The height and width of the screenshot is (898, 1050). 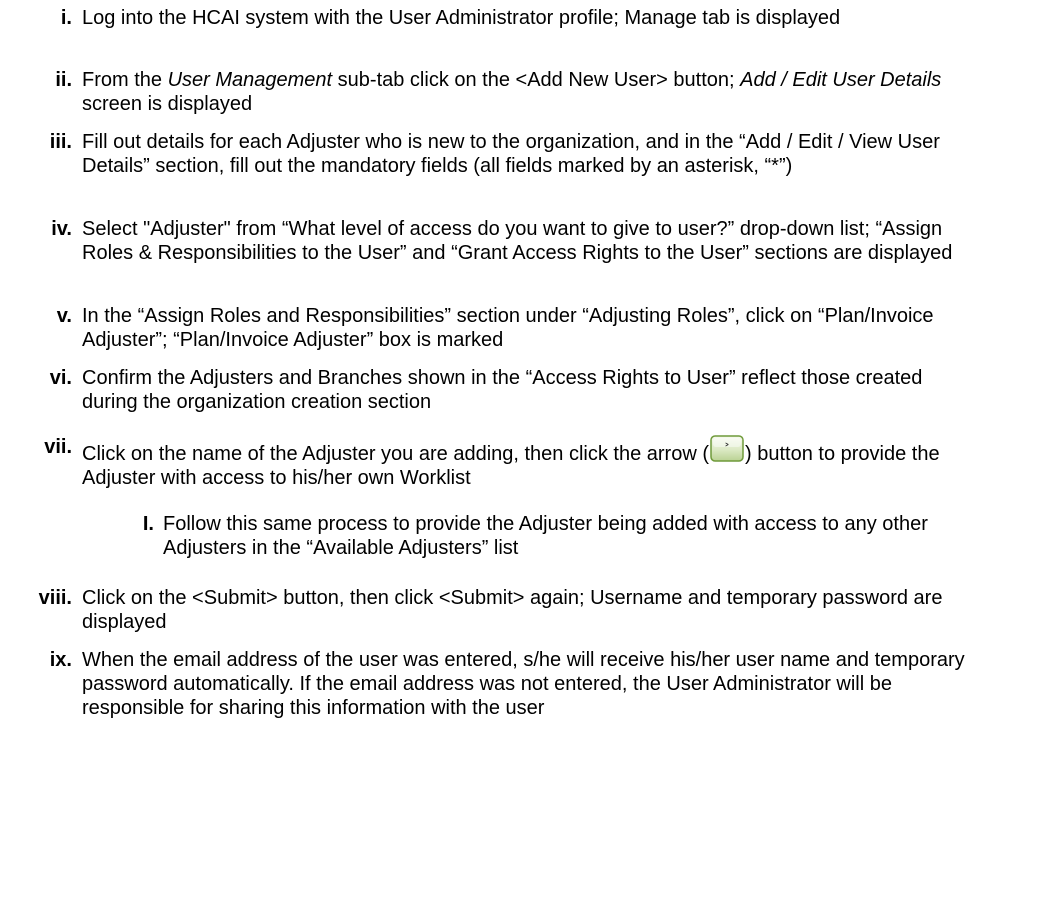 What do you see at coordinates (58, 447) in the screenshot?
I see `step-numeral: vii.` at bounding box center [58, 447].